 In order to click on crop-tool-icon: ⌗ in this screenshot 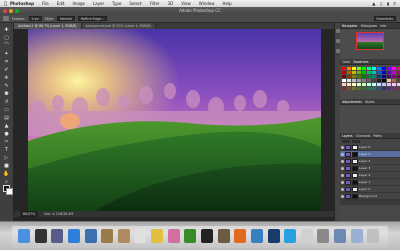, I will do `click(7, 62)`.